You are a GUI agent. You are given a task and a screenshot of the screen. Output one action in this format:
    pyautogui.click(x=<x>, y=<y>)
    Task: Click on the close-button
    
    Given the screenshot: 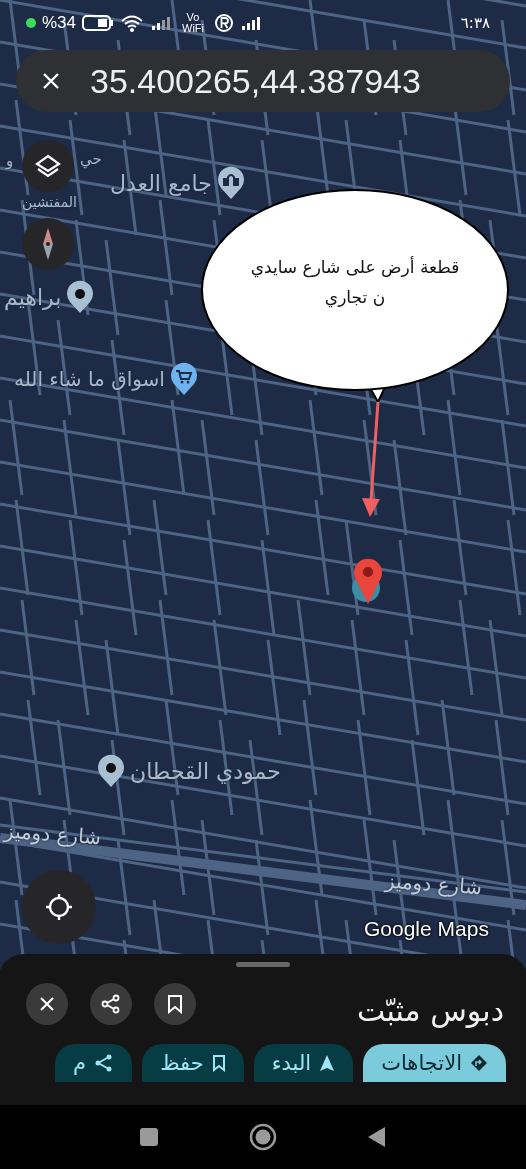 What is the action you would take?
    pyautogui.click(x=47, y=1003)
    